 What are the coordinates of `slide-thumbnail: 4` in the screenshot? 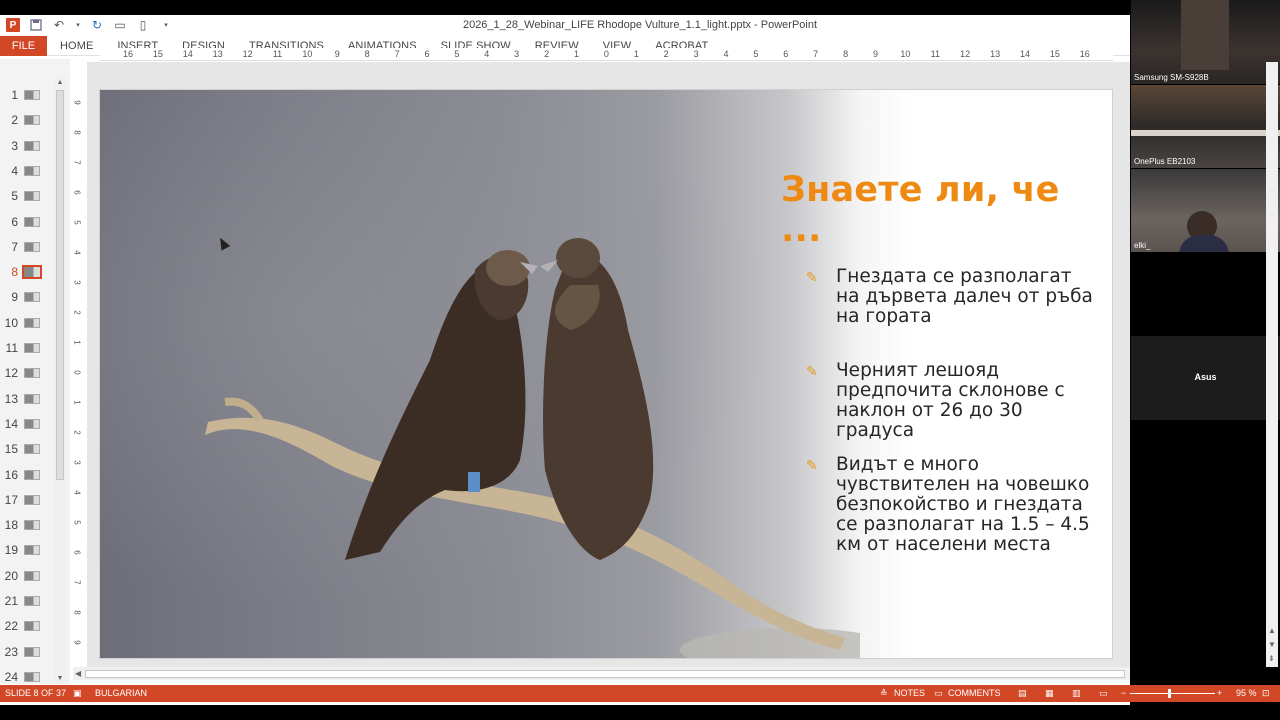 It's located at (27, 171).